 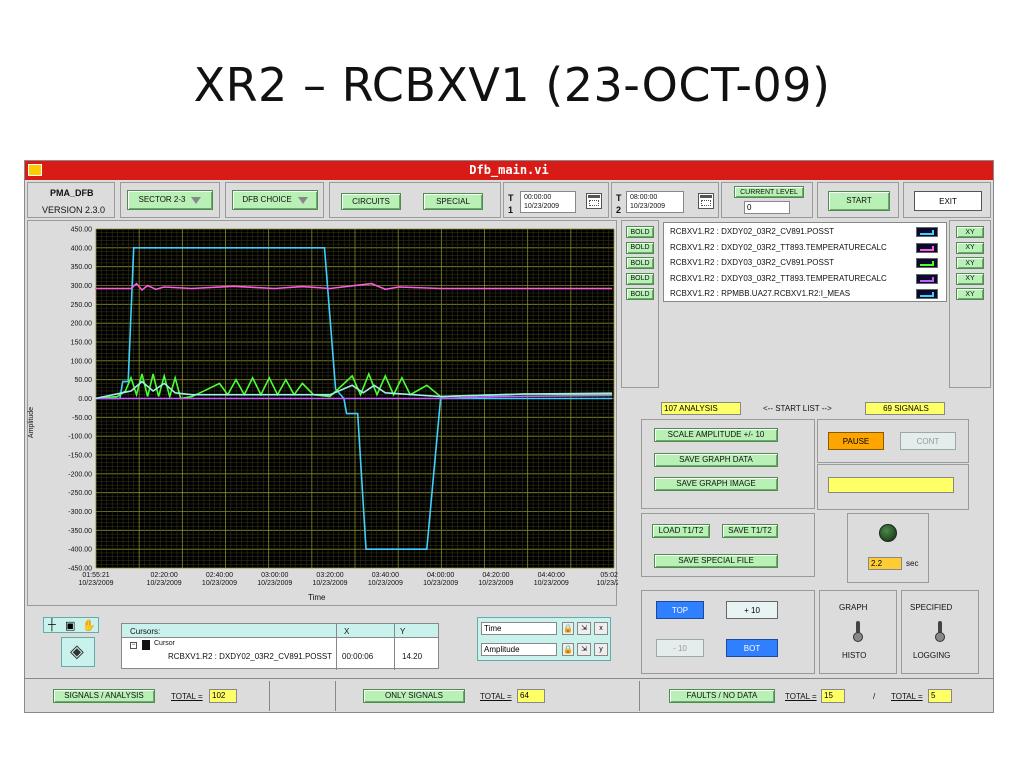 What do you see at coordinates (854, 655) in the screenshot?
I see `histo-label: HISTO` at bounding box center [854, 655].